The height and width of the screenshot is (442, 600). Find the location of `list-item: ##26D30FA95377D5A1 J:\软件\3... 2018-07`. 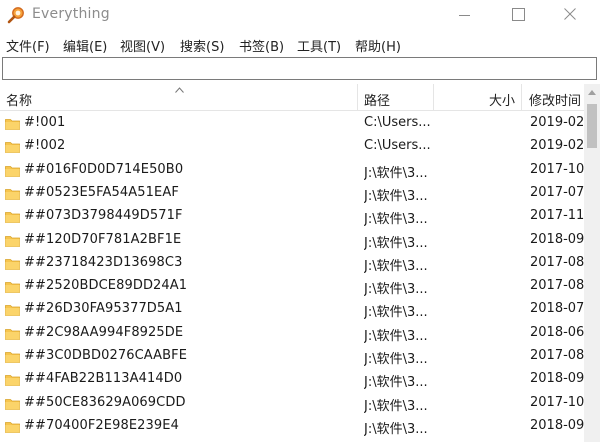

list-item: ##26D30FA95377D5A1 J:\软件\3... 2018-07 is located at coordinates (292, 308).